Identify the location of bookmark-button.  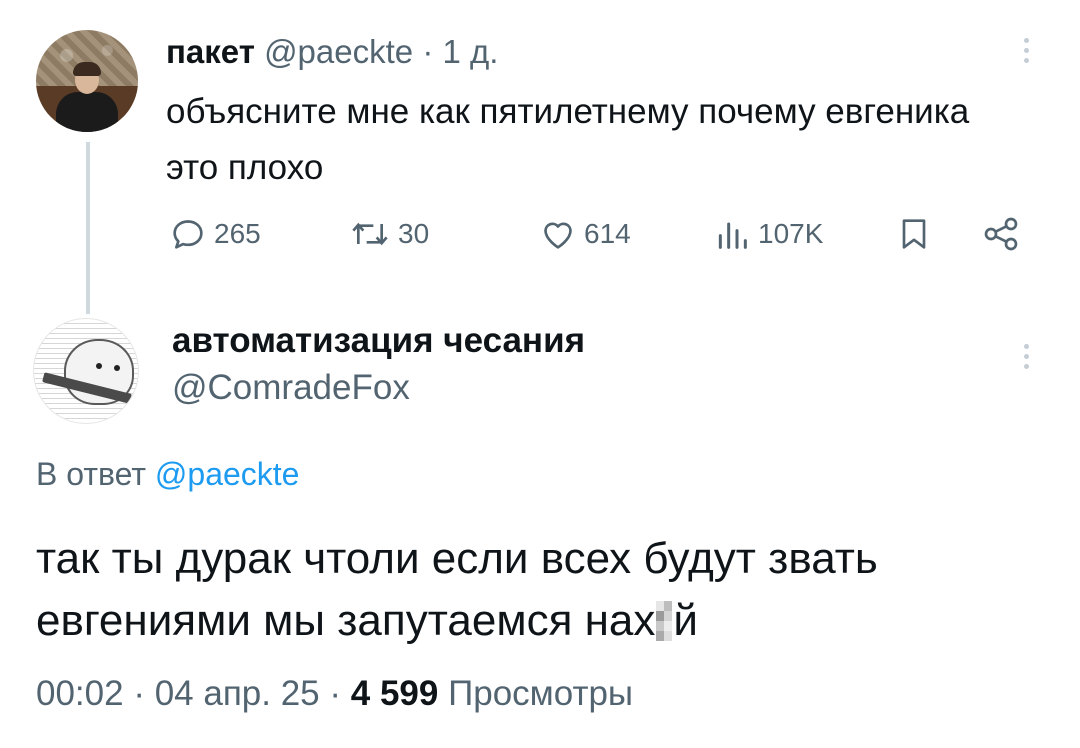
(914, 234).